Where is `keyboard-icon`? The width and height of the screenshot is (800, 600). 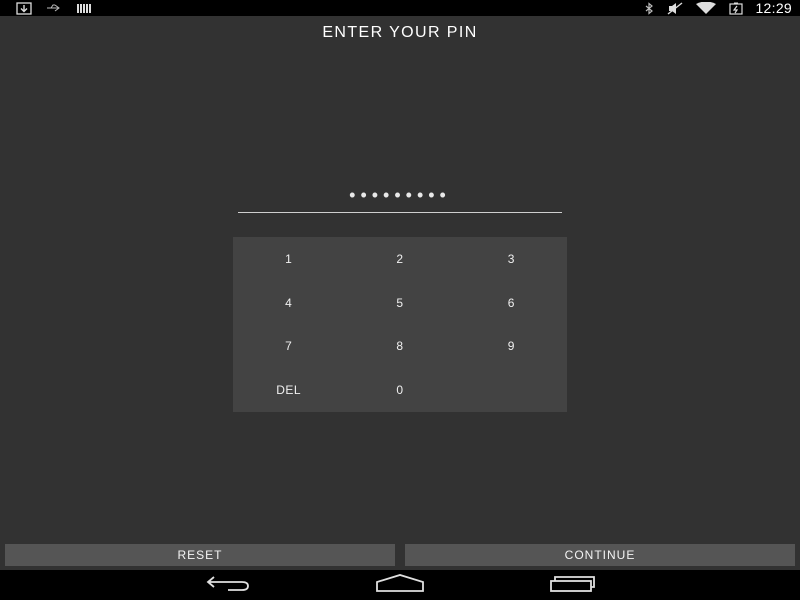
keyboard-icon is located at coordinates (84, 8).